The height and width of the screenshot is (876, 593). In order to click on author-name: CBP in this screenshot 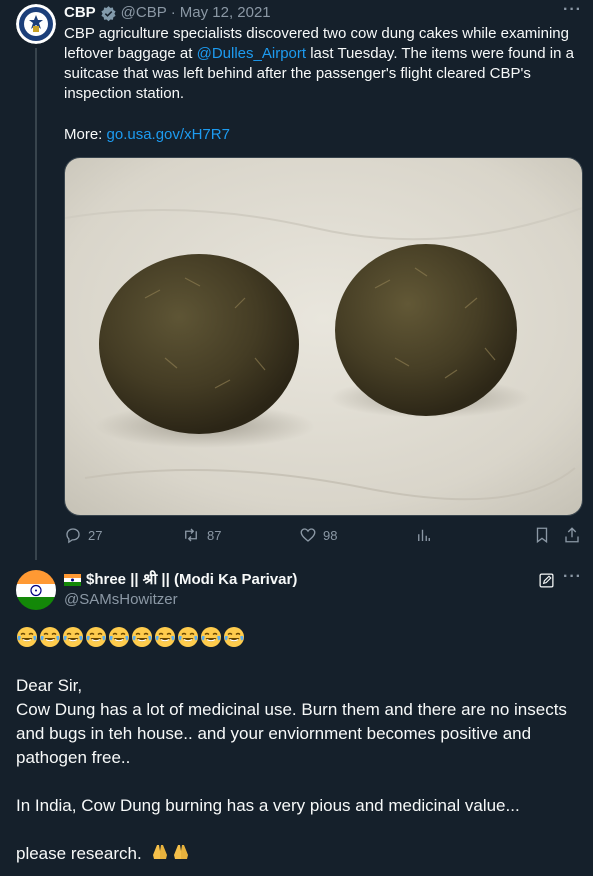, I will do `click(80, 13)`.